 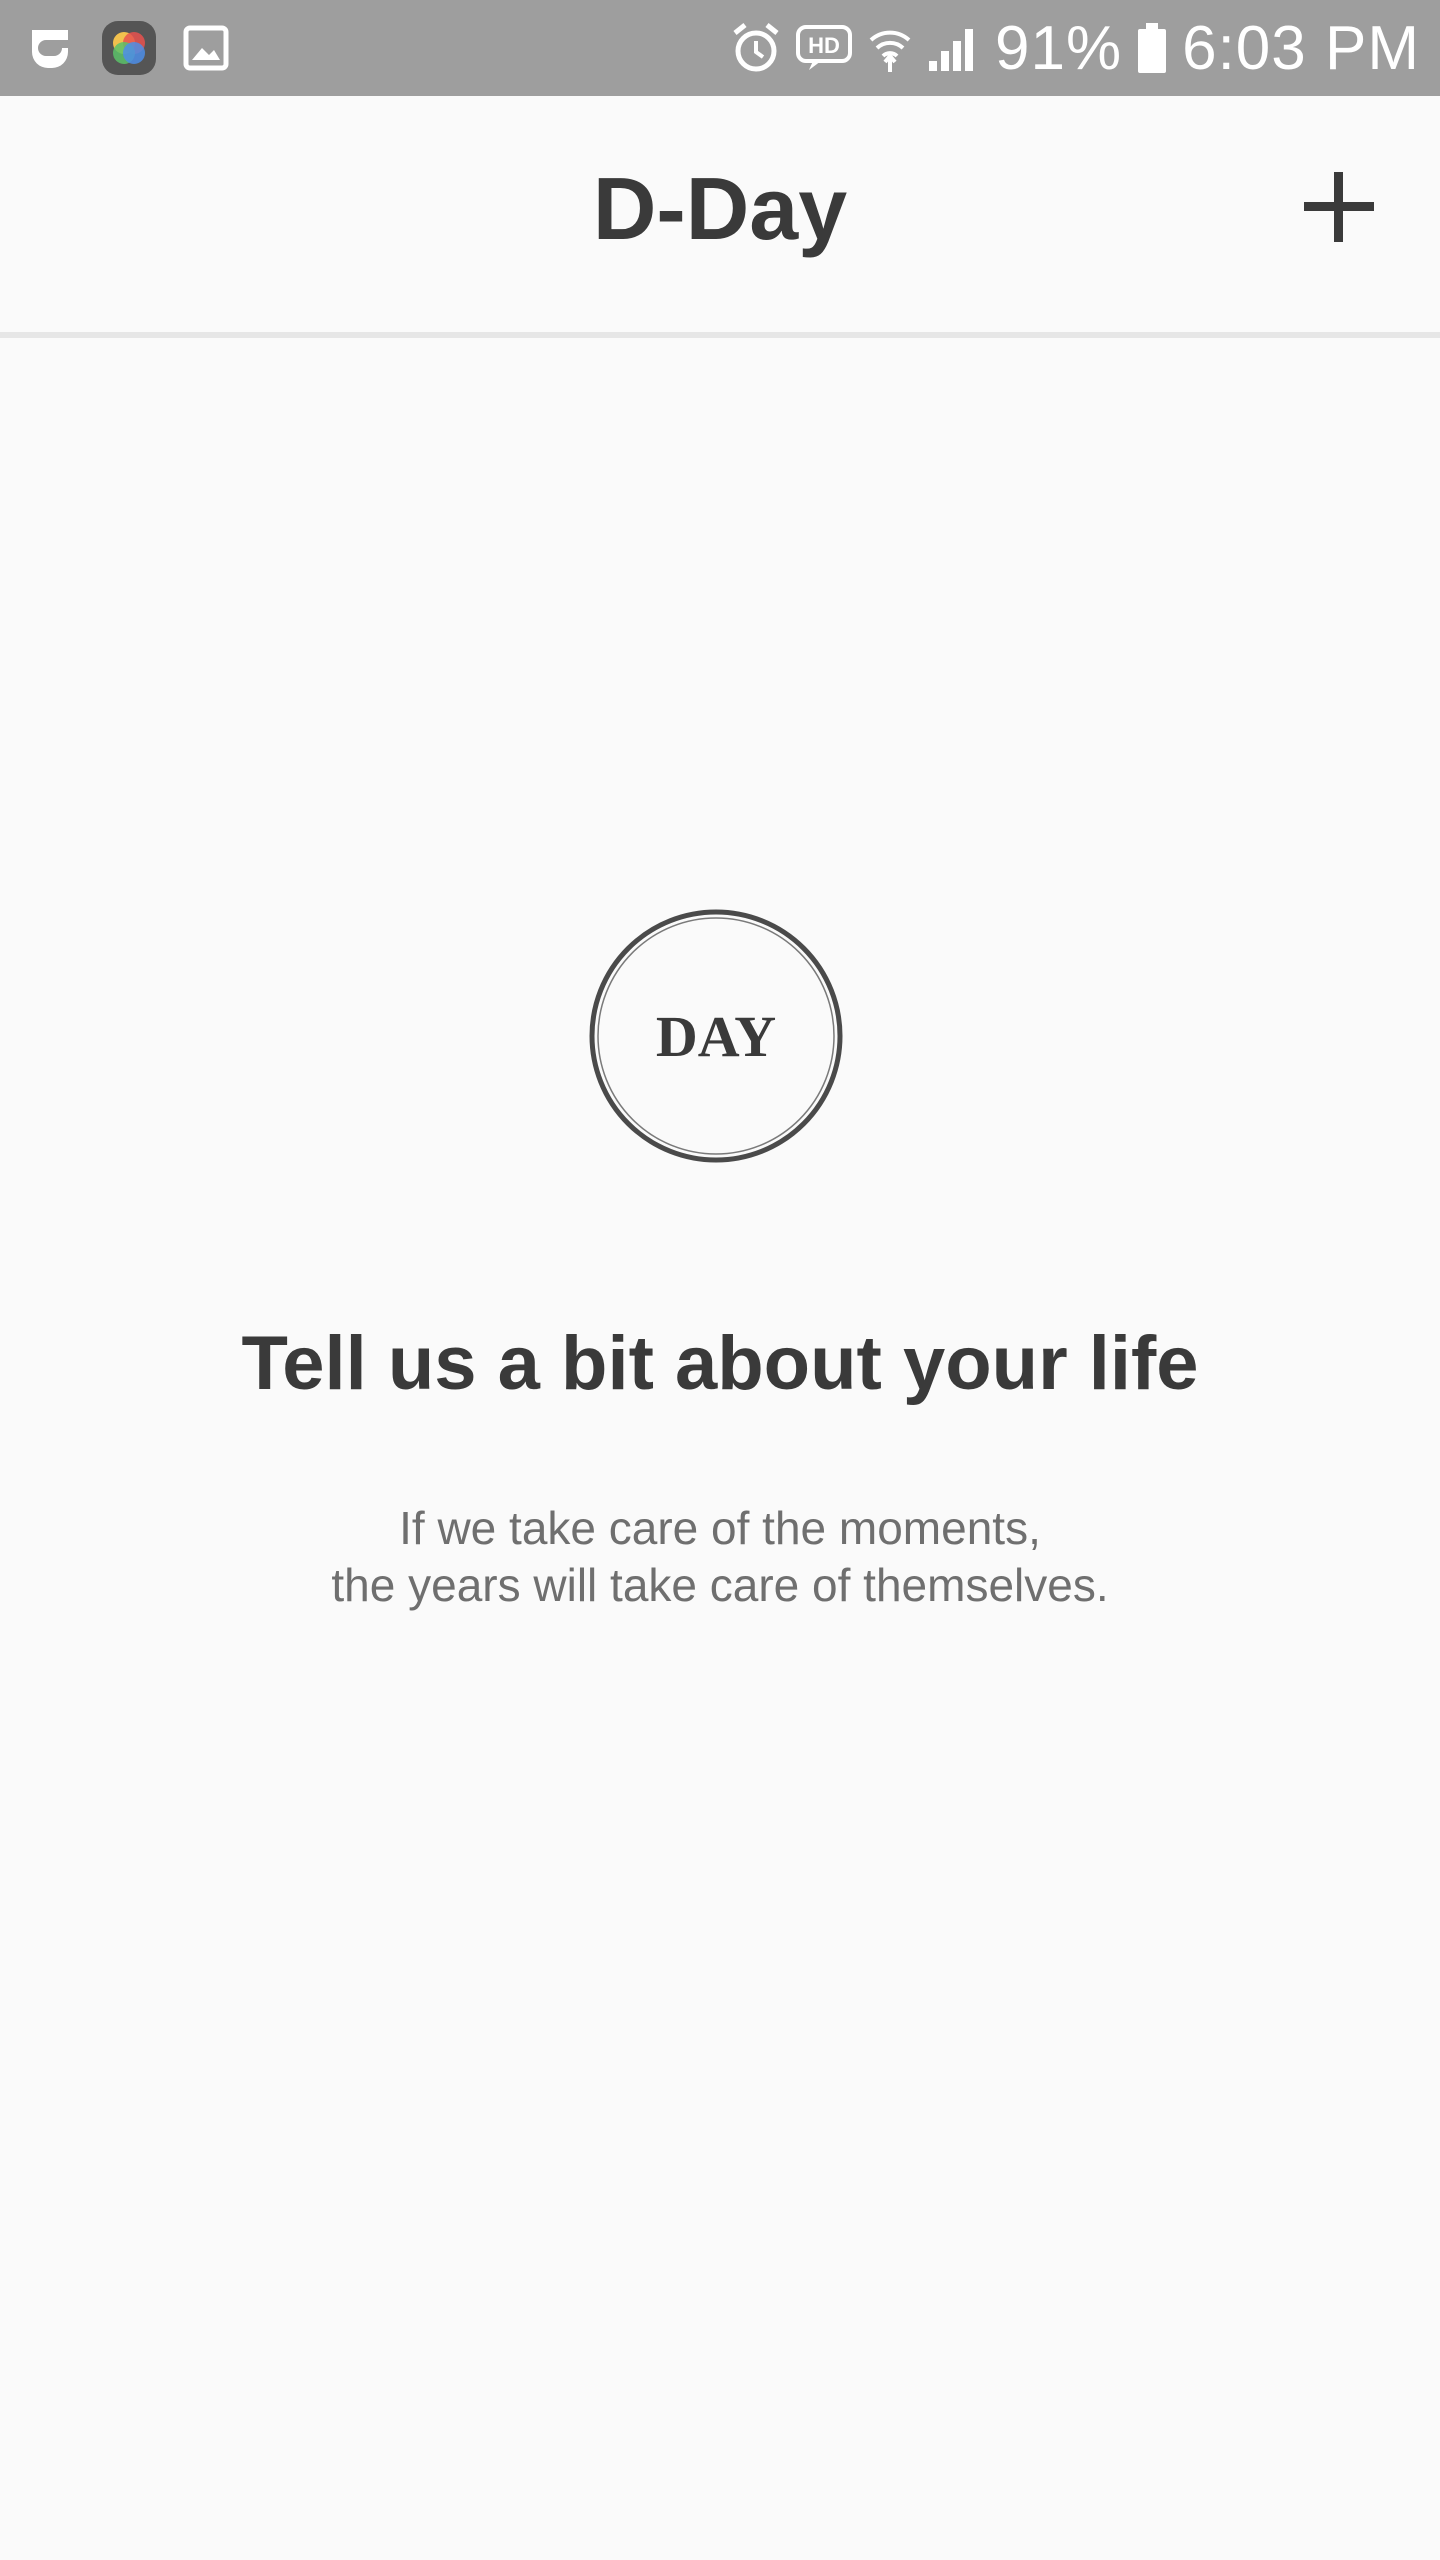 I want to click on svg-text: HD, so click(x=824, y=45).